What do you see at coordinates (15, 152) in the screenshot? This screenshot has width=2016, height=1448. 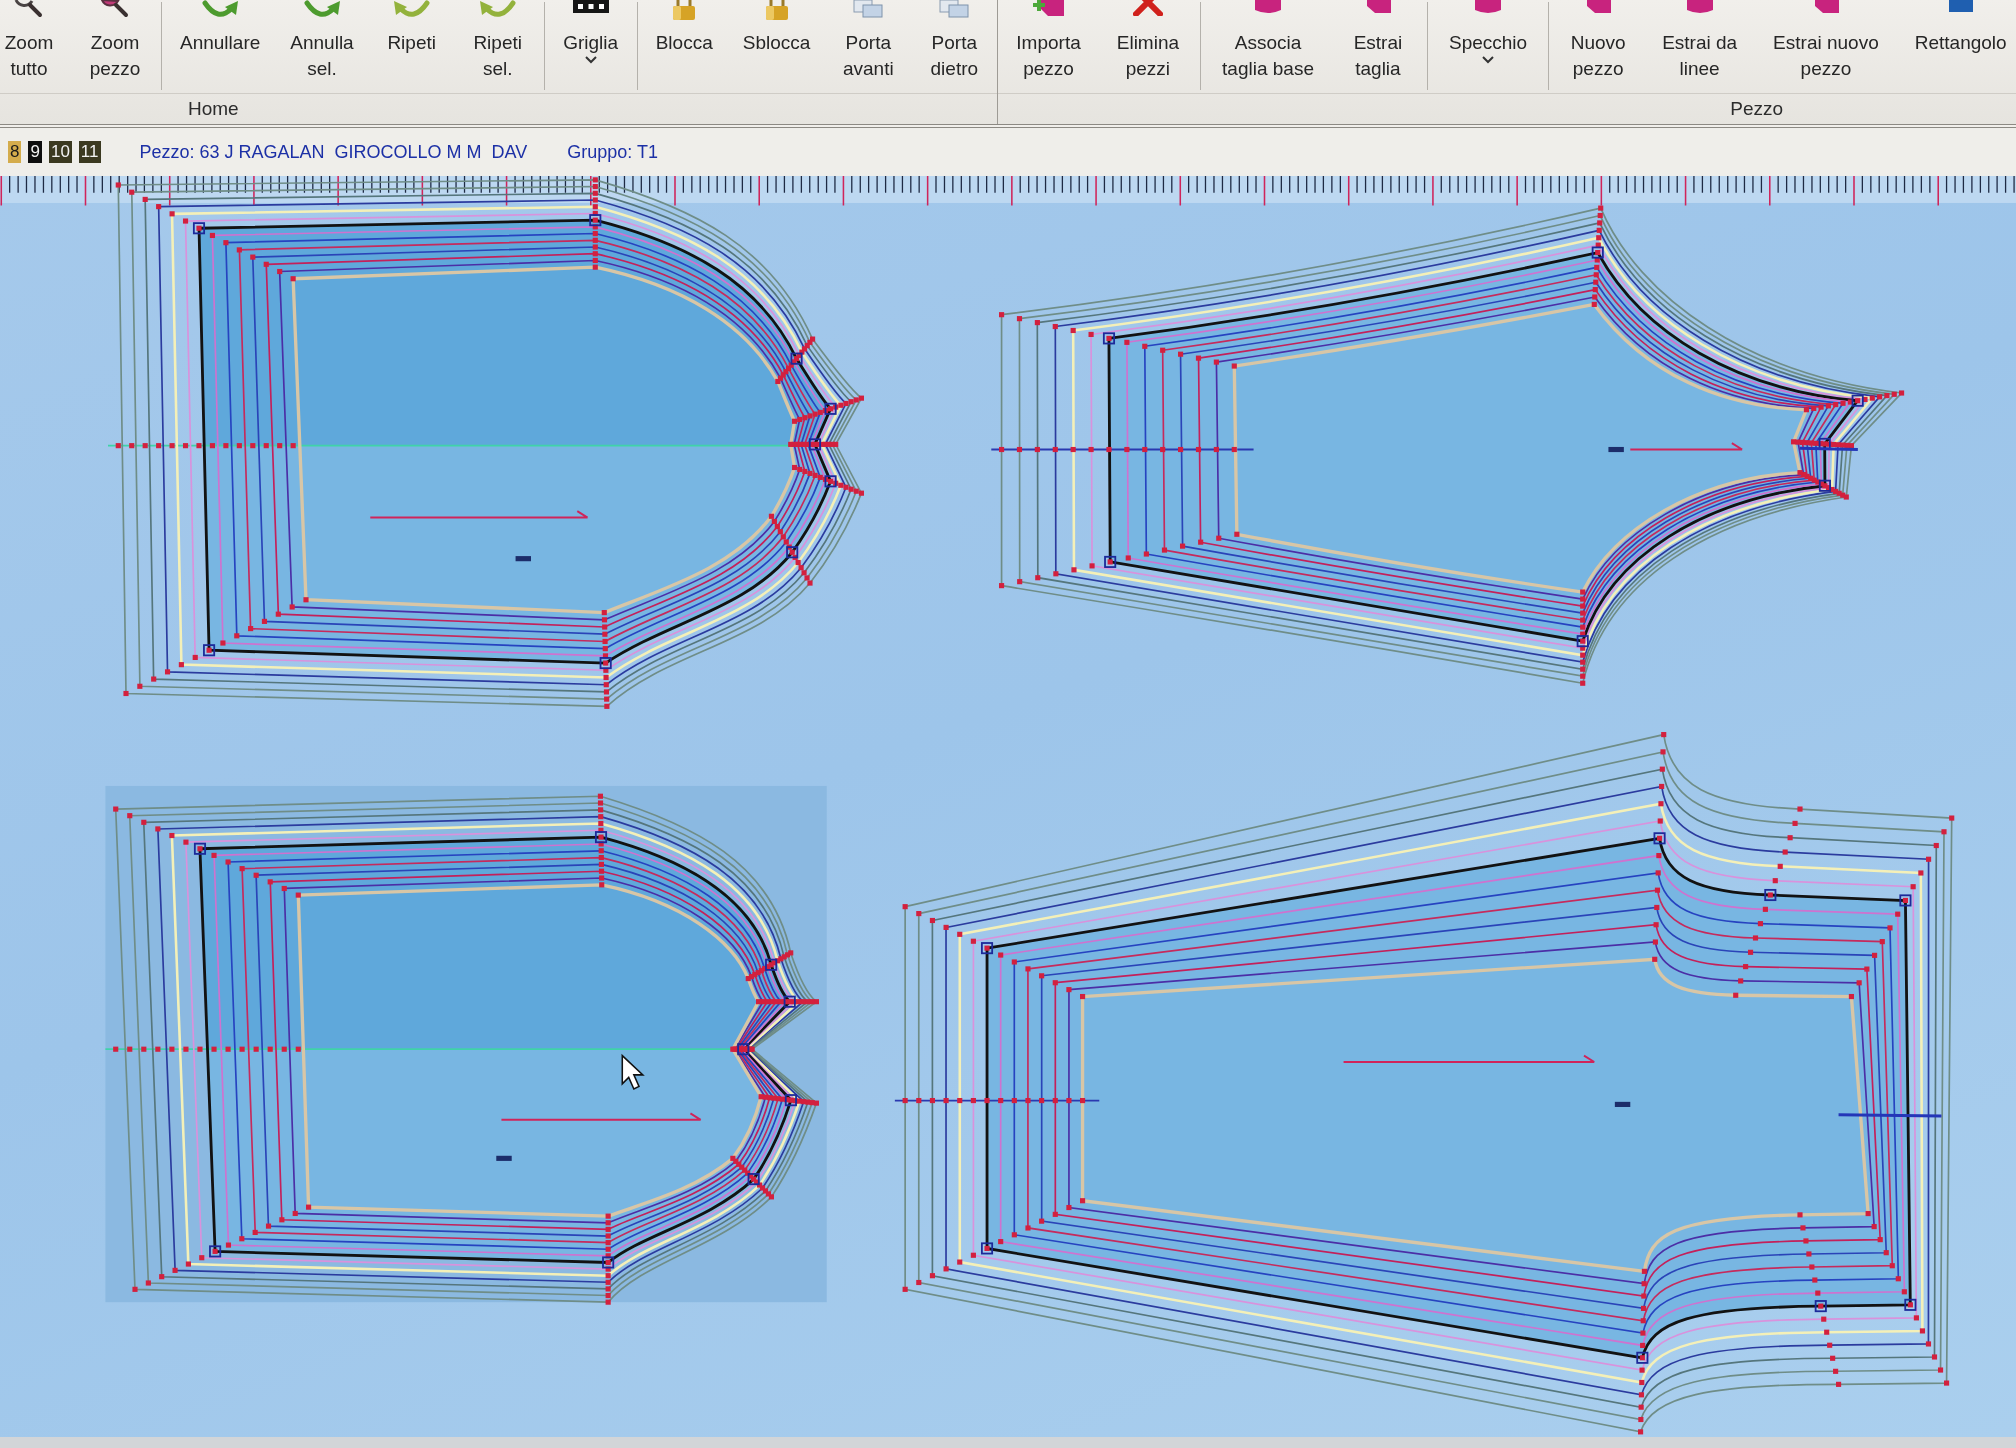 I see `size-tag: 8` at bounding box center [15, 152].